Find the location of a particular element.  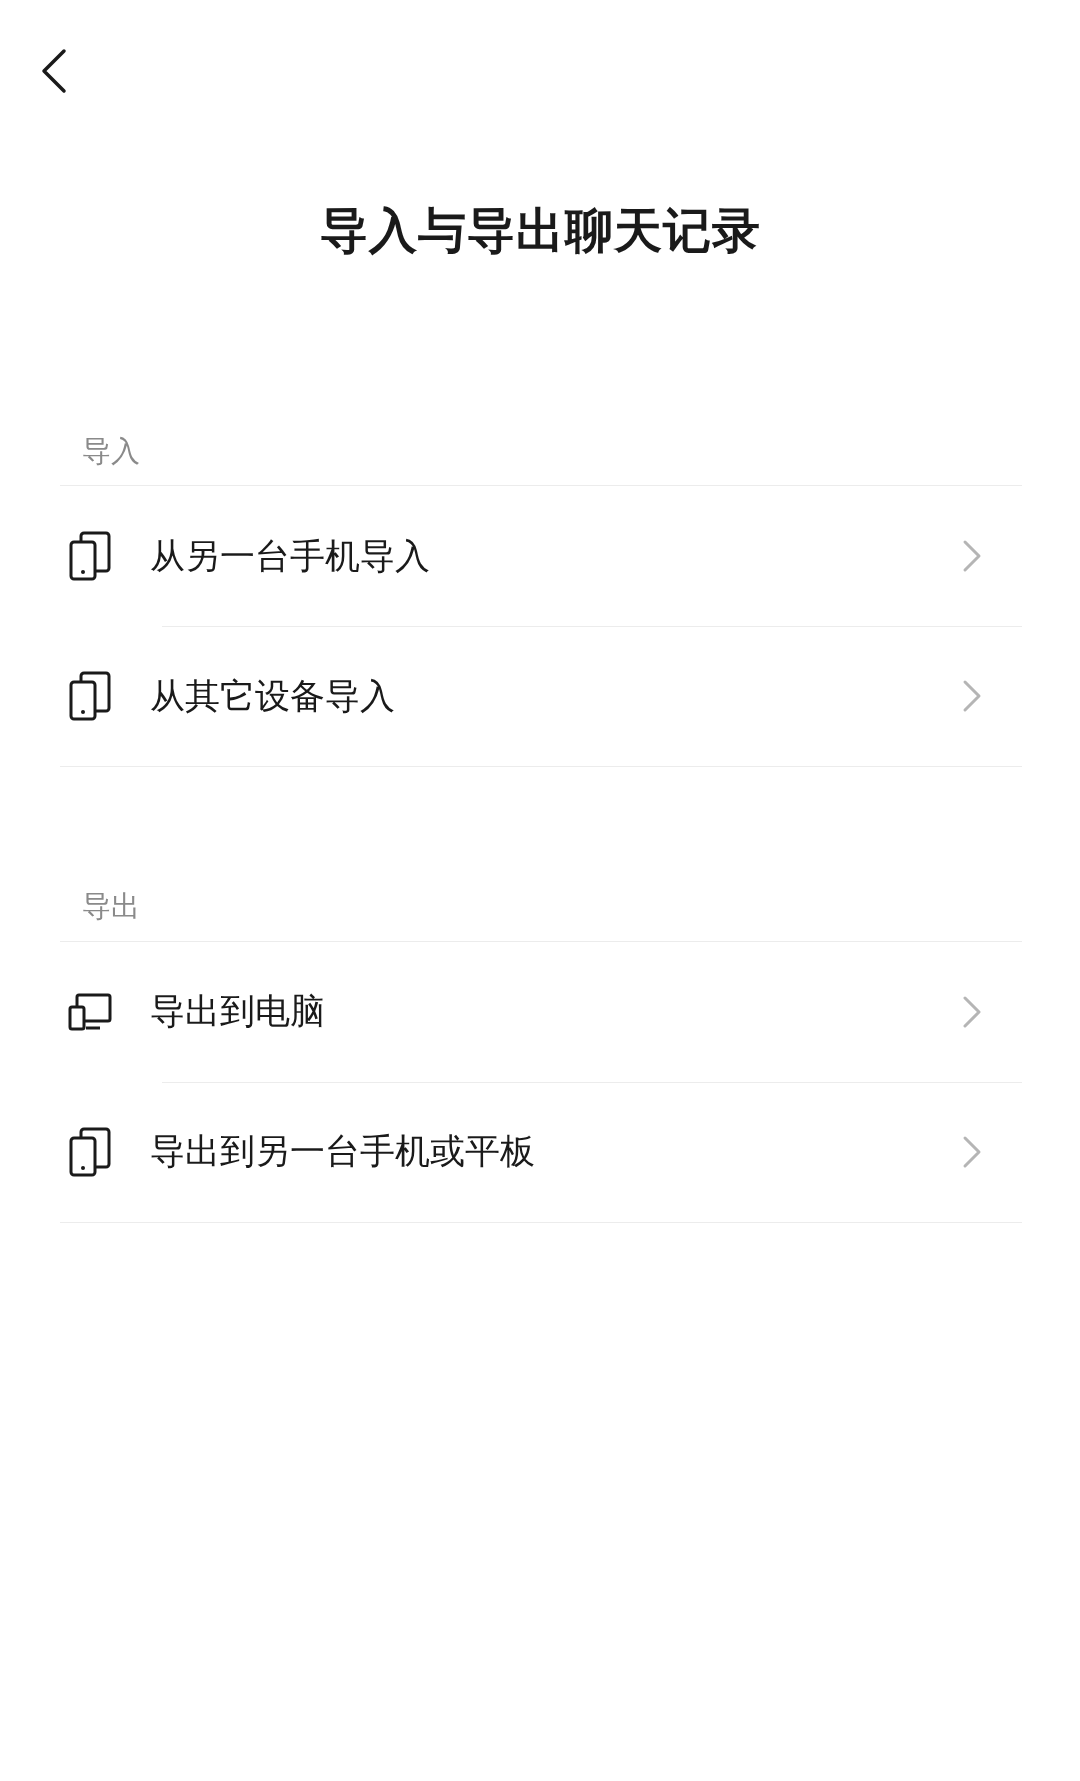

menu-item-label: 导出到电脑 is located at coordinates (556, 1011).